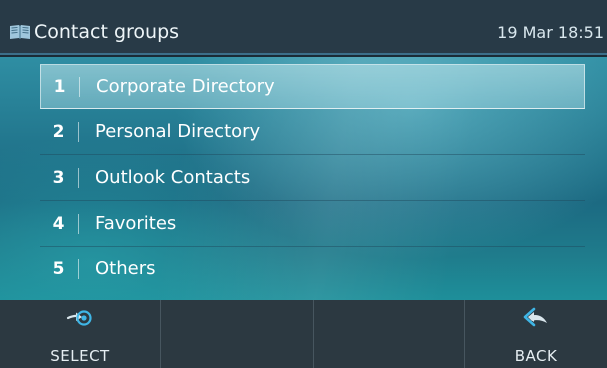 The image size is (607, 368). Describe the element at coordinates (59, 87) in the screenshot. I see `item-number: 1` at that location.